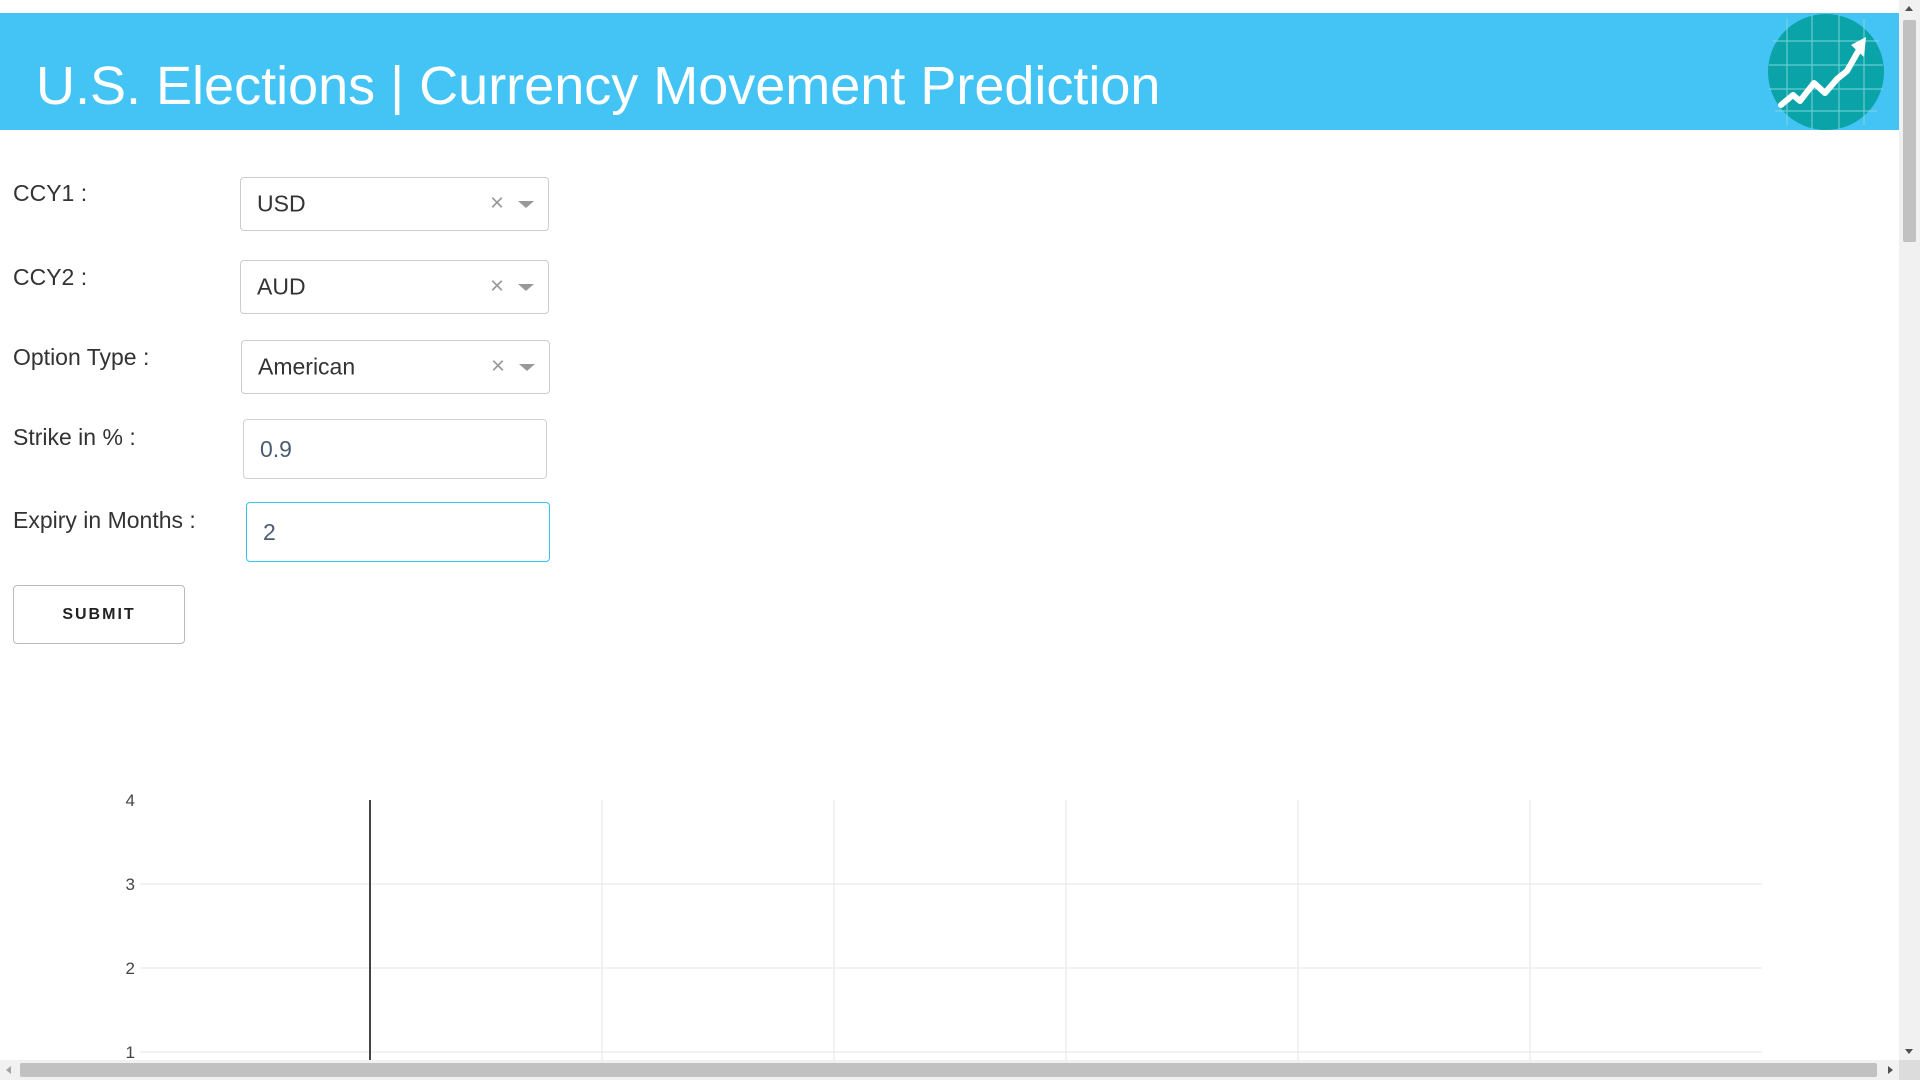  I want to click on expiry-input, so click(398, 532).